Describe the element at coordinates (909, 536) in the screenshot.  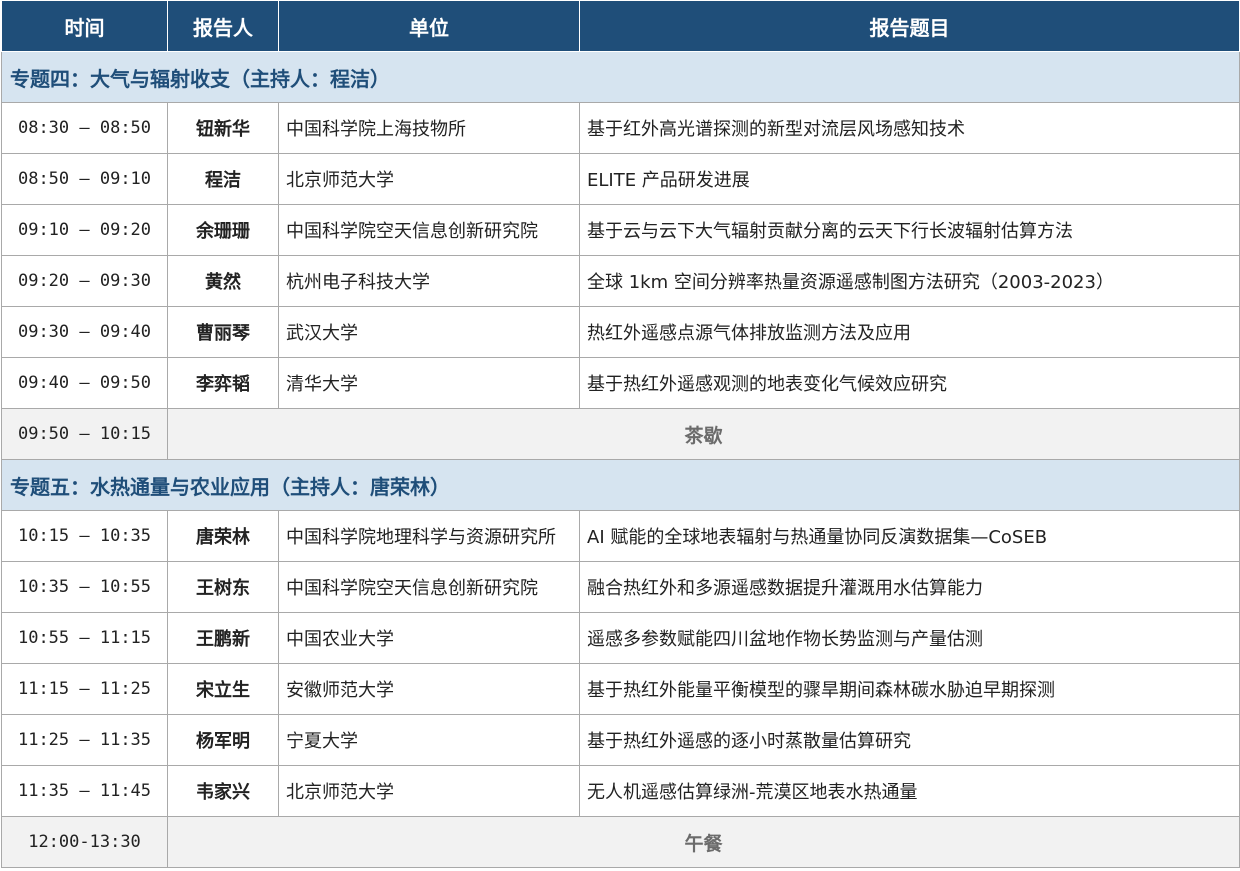
I see `title-cell: AI 赋能的全球地表辐射与热通量协同反演数据集—CoSEB` at that location.